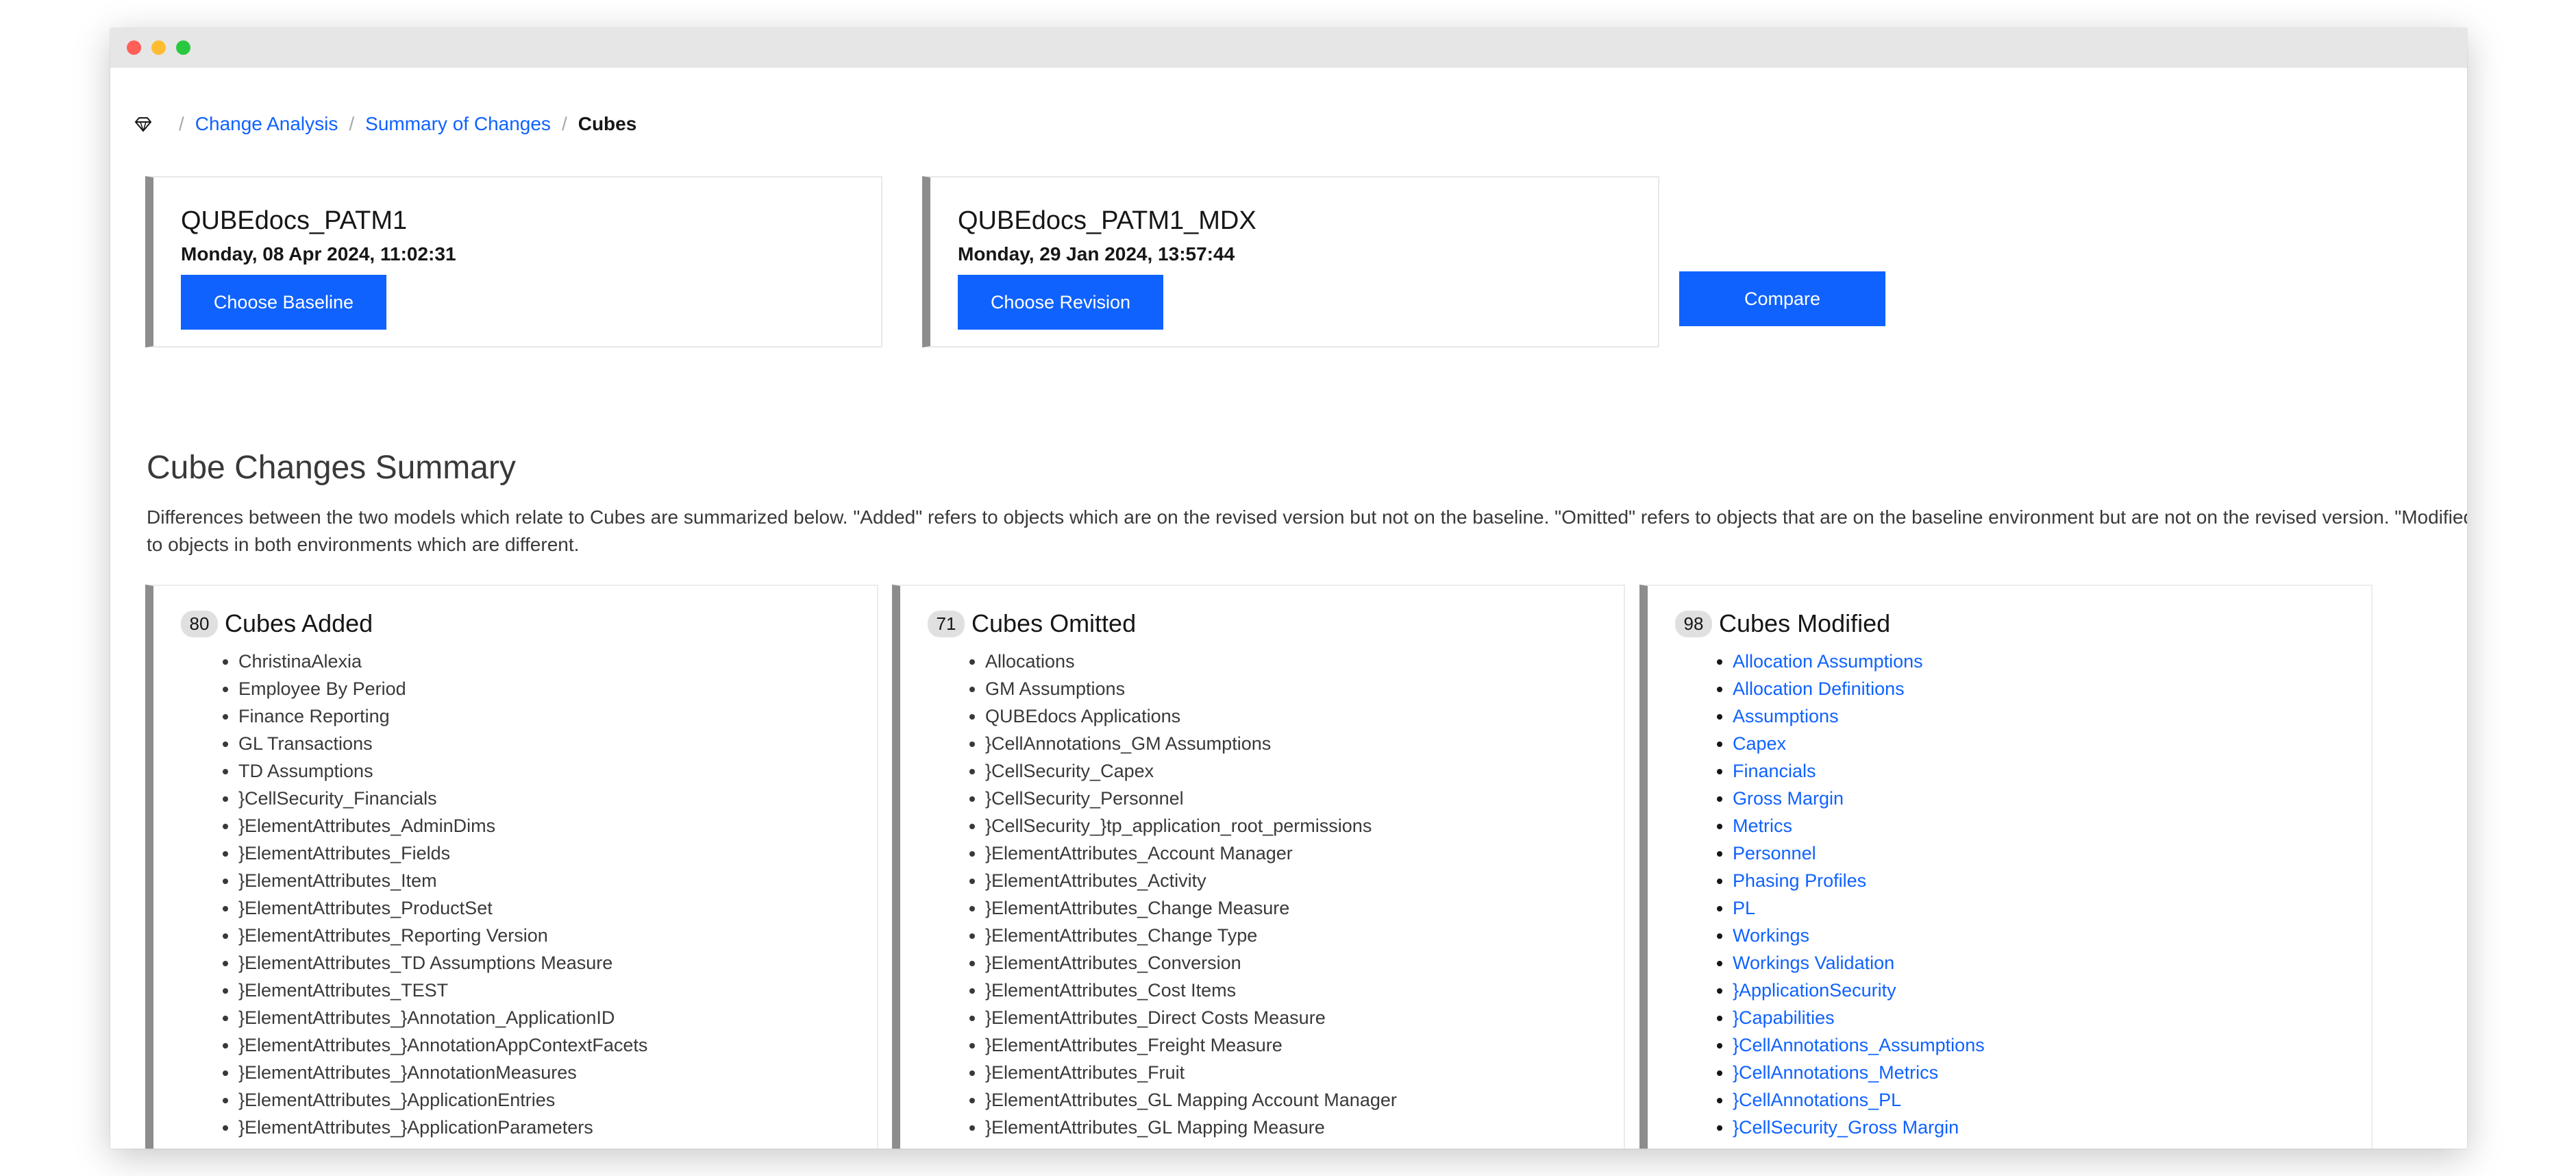  I want to click on panel-title: Cubes Added, so click(299, 623).